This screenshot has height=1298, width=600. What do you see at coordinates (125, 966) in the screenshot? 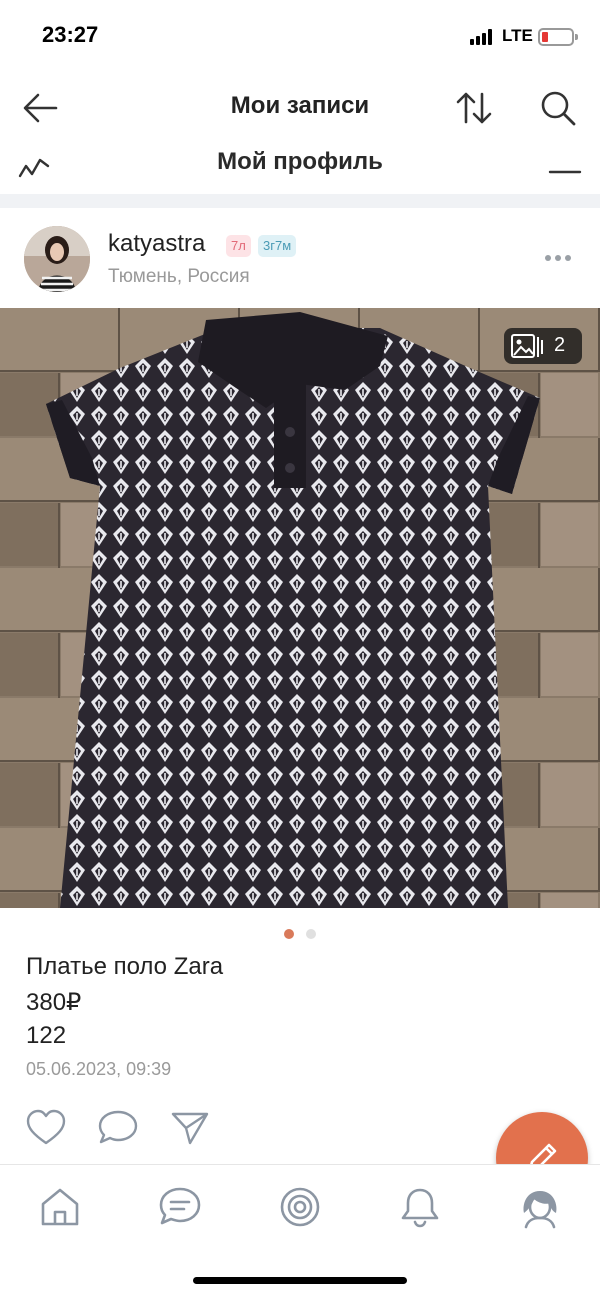
I see `item-title: Платье поло Zara` at bounding box center [125, 966].